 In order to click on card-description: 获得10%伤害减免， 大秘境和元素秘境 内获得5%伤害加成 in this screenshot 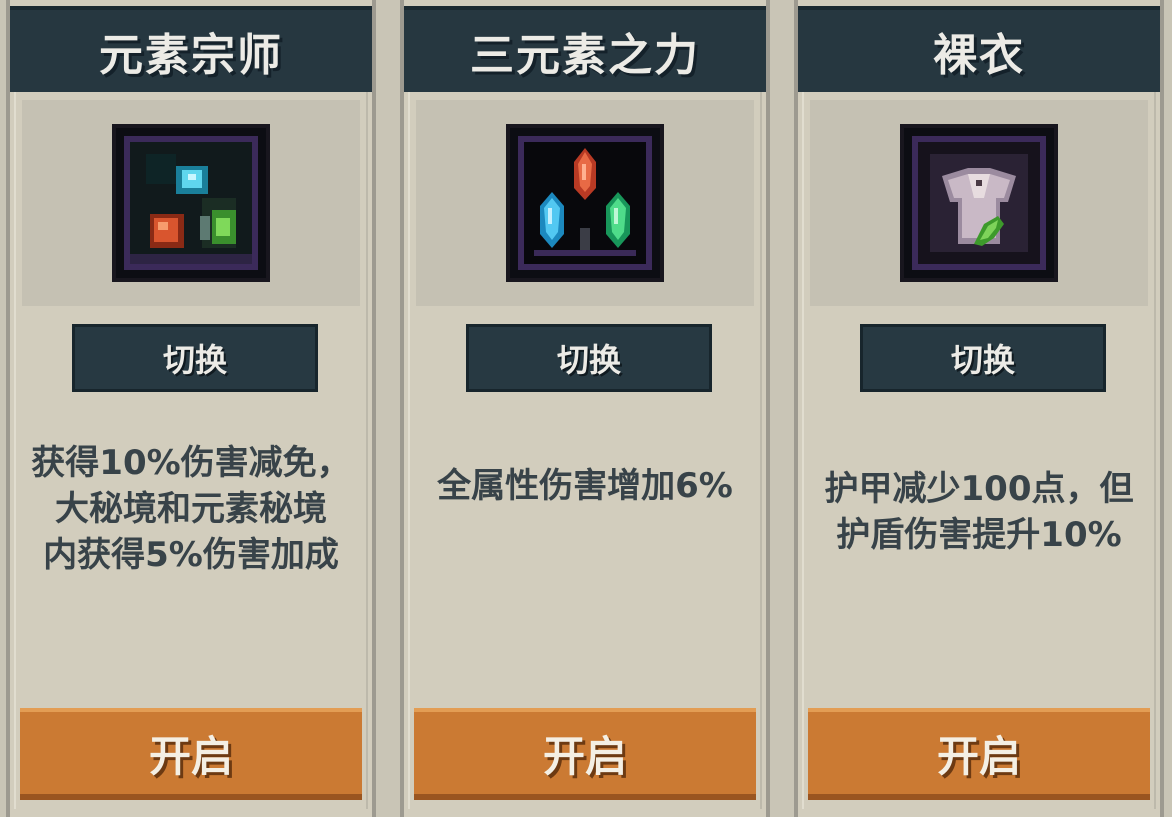, I will do `click(191, 570)`.